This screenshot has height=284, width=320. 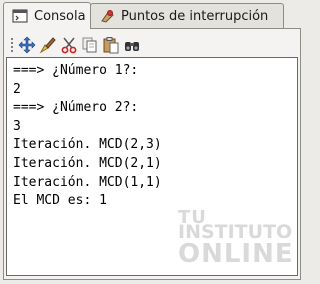 I want to click on console-line: 3, so click(x=17, y=126).